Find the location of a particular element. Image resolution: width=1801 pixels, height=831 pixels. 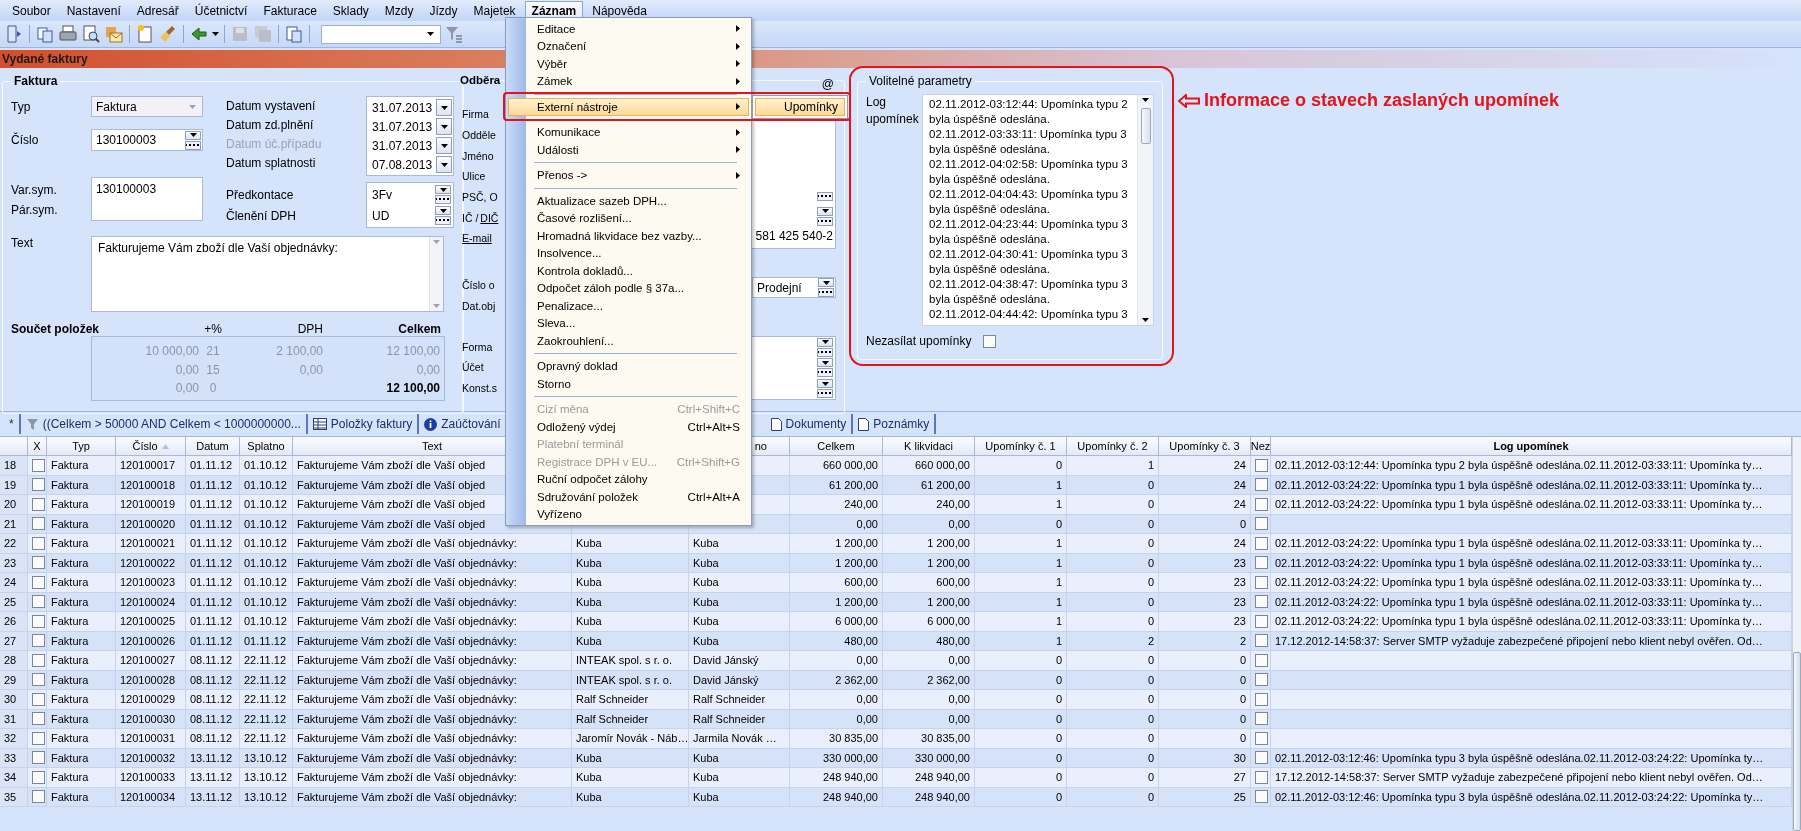

field-label: Var.sym. is located at coordinates (34, 190).